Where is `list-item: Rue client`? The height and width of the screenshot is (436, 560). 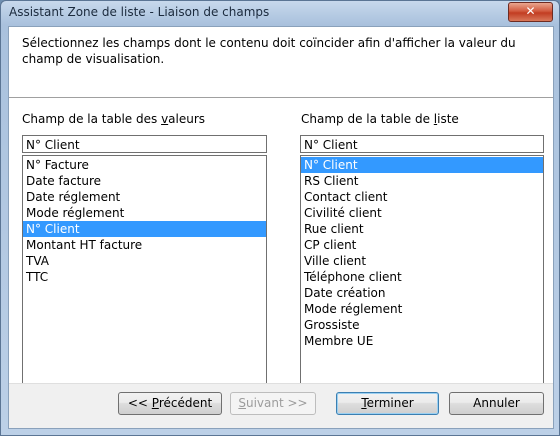
list-item: Rue client is located at coordinates (422, 229).